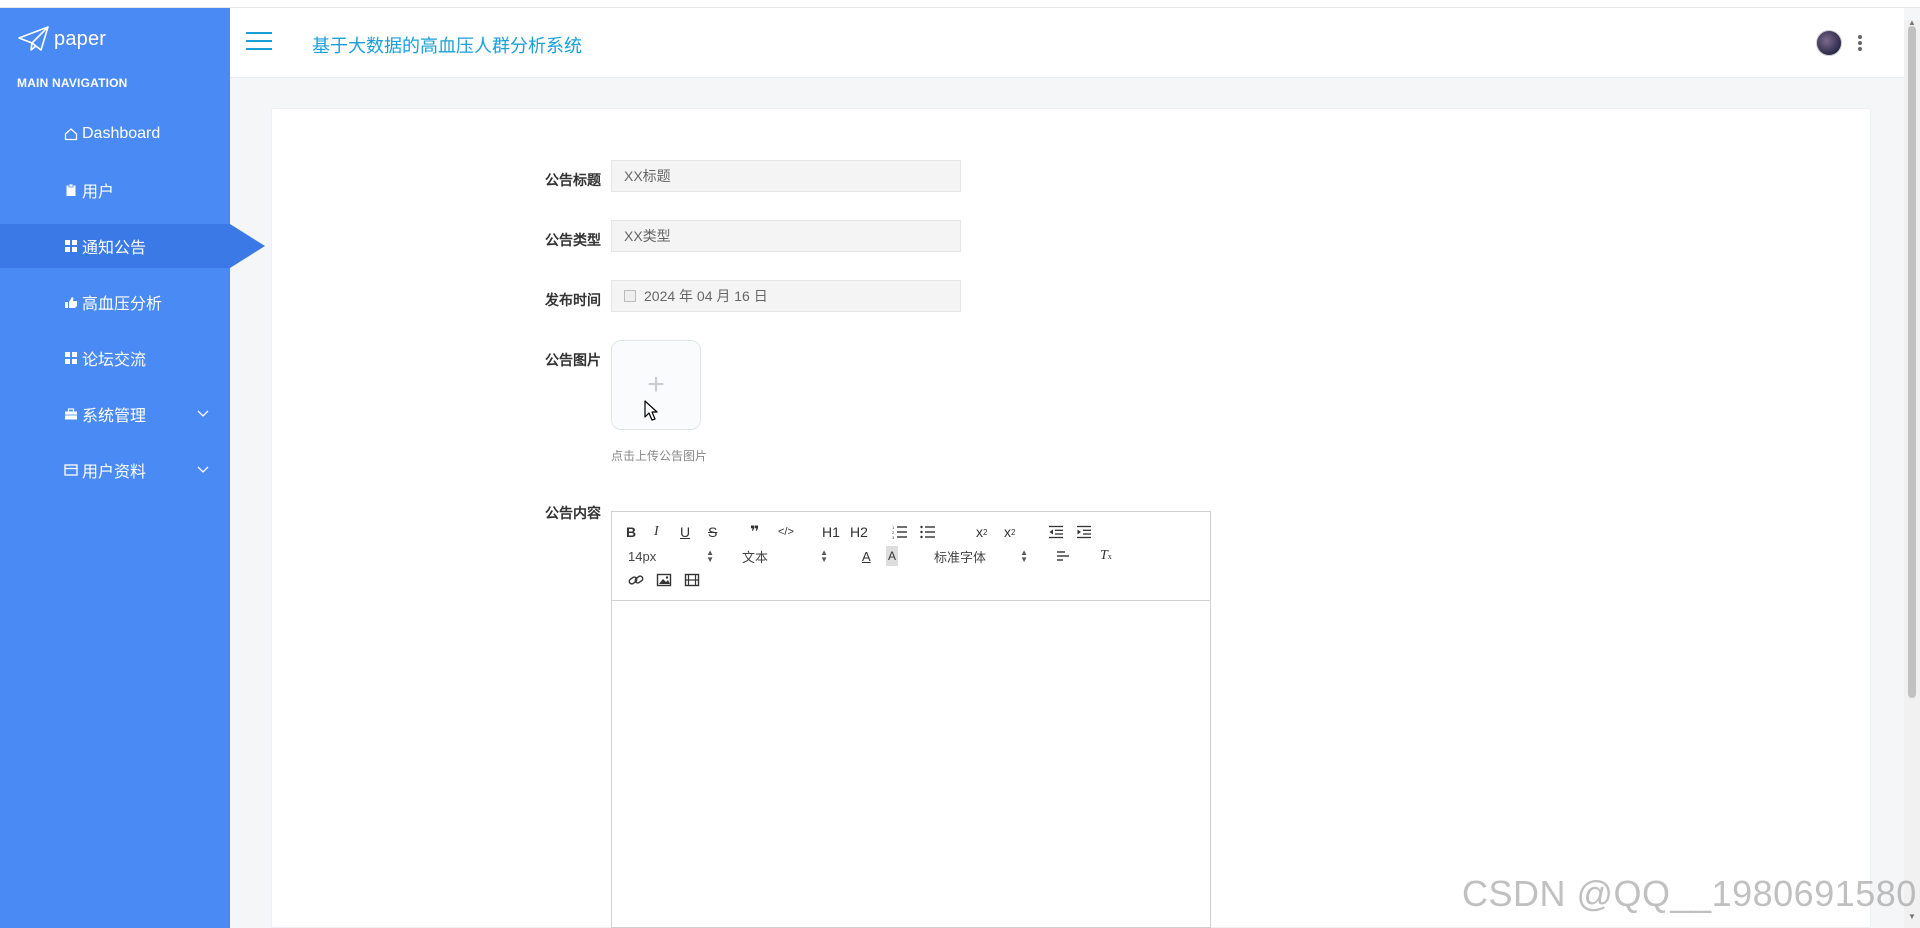 The height and width of the screenshot is (928, 1920). I want to click on heading-select-value: 文本, so click(755, 557).